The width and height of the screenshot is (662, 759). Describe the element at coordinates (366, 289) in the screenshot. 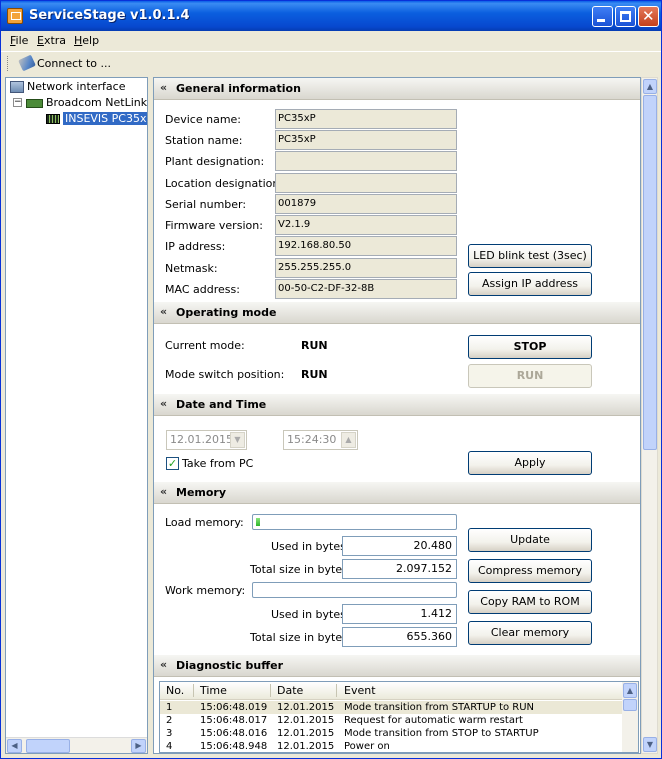

I see `mac-address-field: 00-50-C2-DF-32-8B` at that location.